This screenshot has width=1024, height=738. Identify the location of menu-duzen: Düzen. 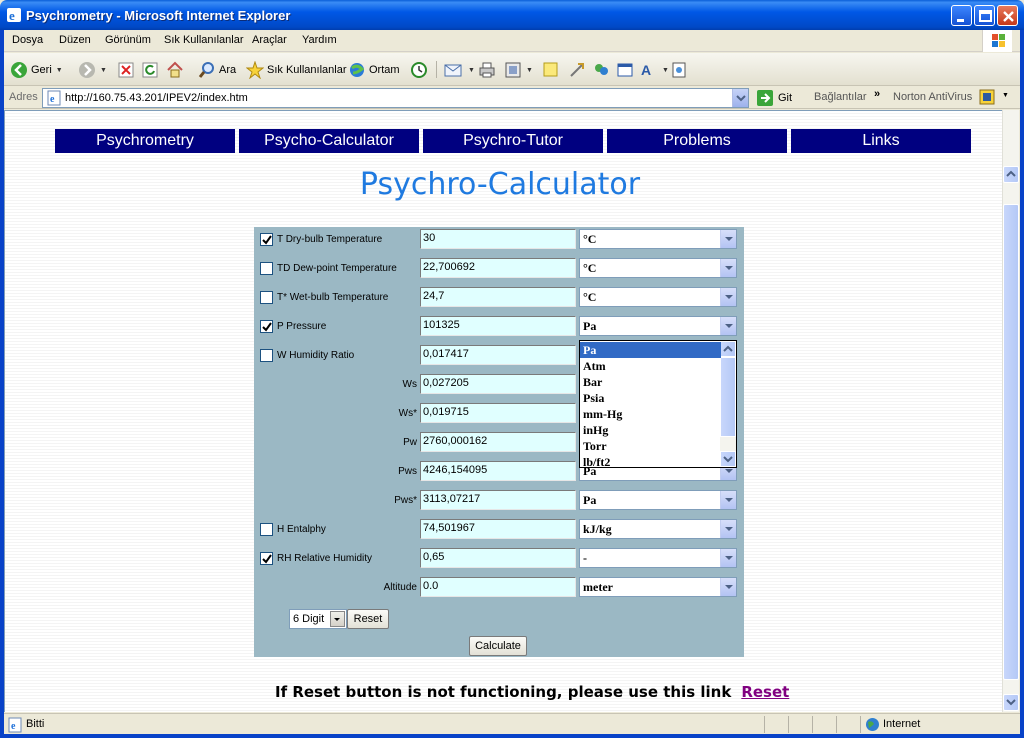
(75, 40).